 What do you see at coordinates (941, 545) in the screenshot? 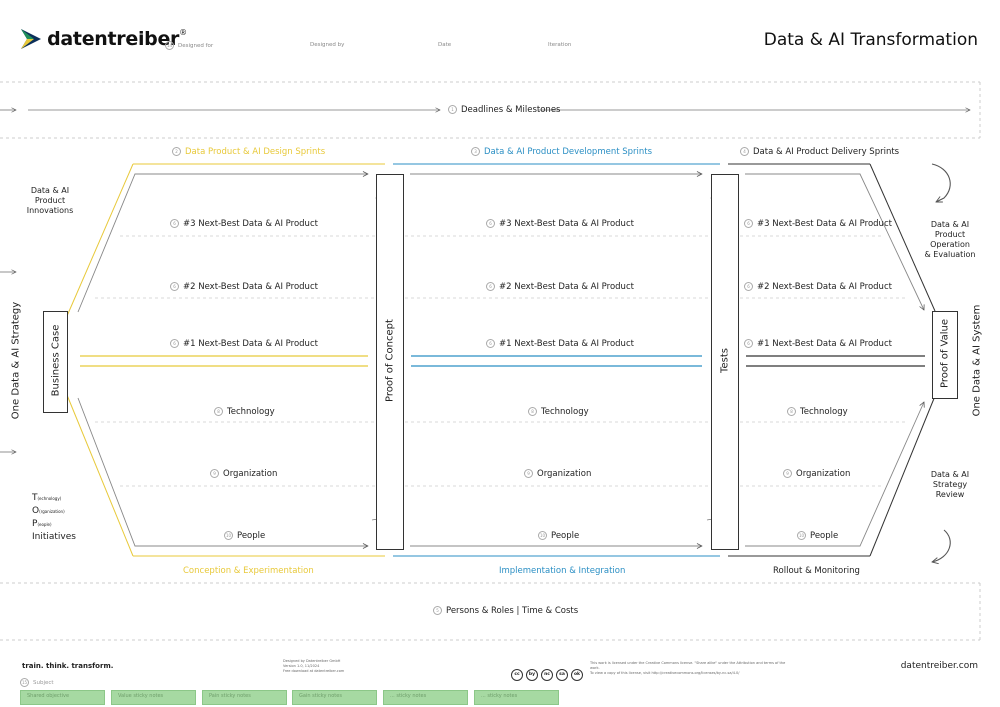
I see `review-loop-icon` at bounding box center [941, 545].